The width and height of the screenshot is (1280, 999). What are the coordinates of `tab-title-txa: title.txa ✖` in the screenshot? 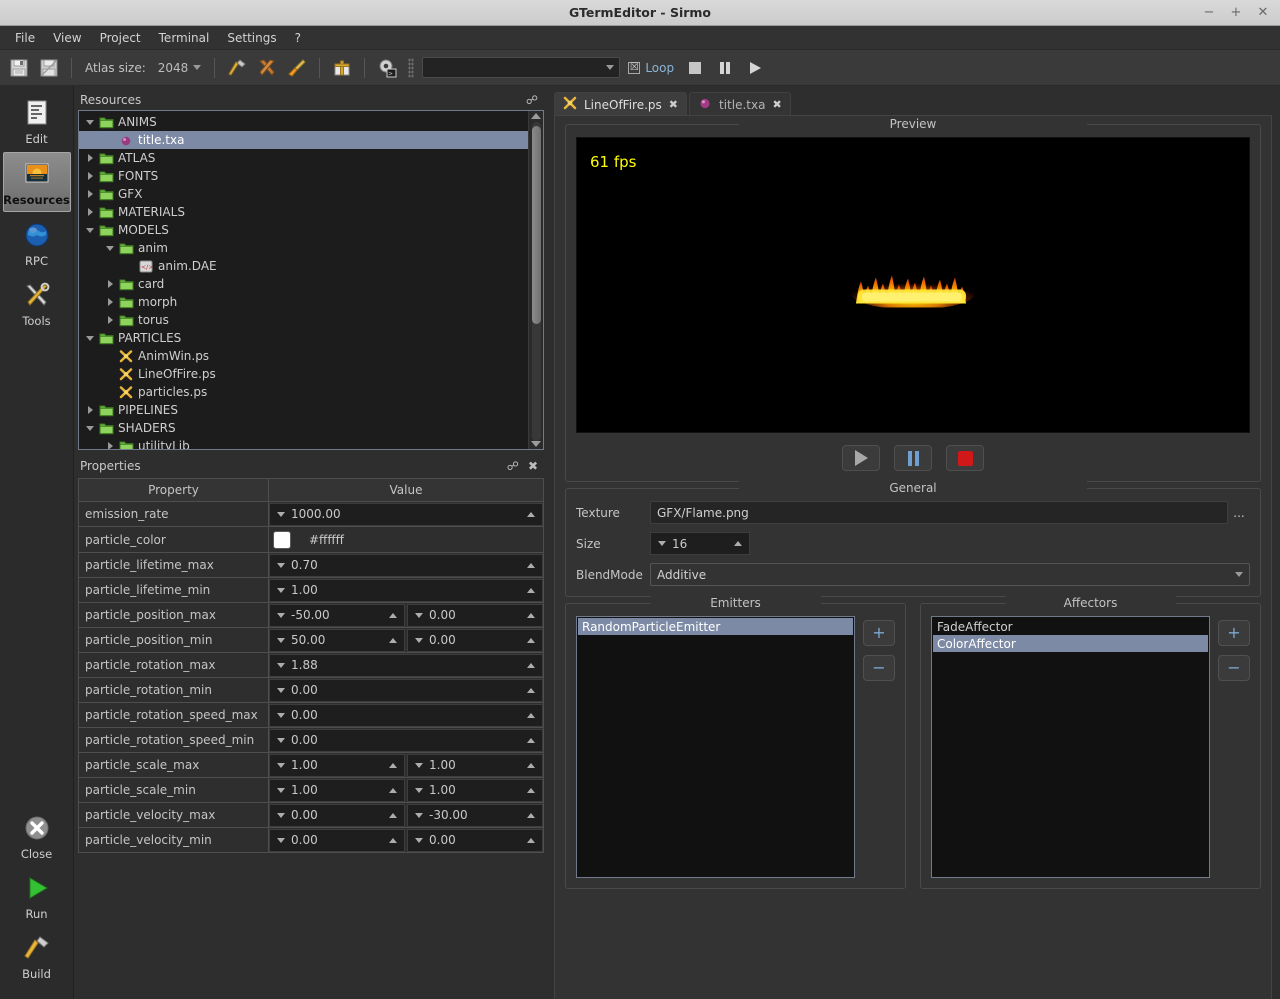 It's located at (740, 104).